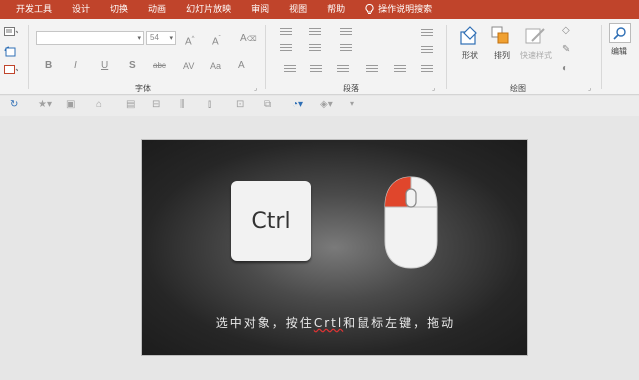 The height and width of the screenshot is (380, 639). I want to click on change-case-button: Aa, so click(215, 66).